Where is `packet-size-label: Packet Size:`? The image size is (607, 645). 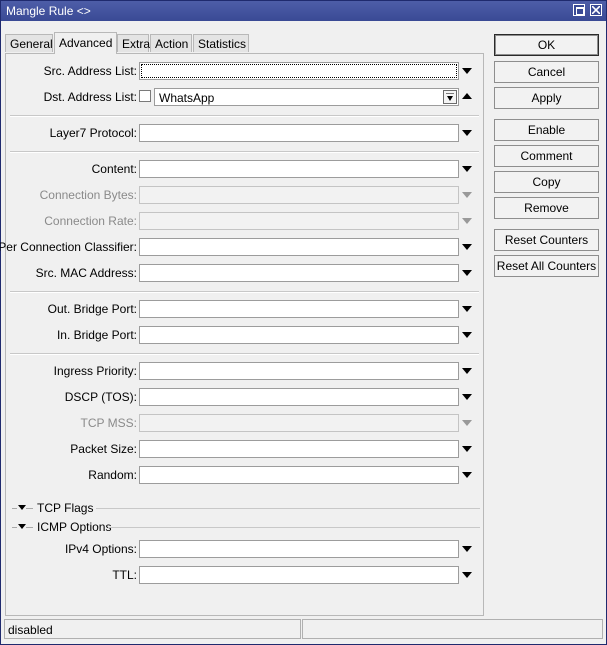
packet-size-label: Packet Size: is located at coordinates (103, 449).